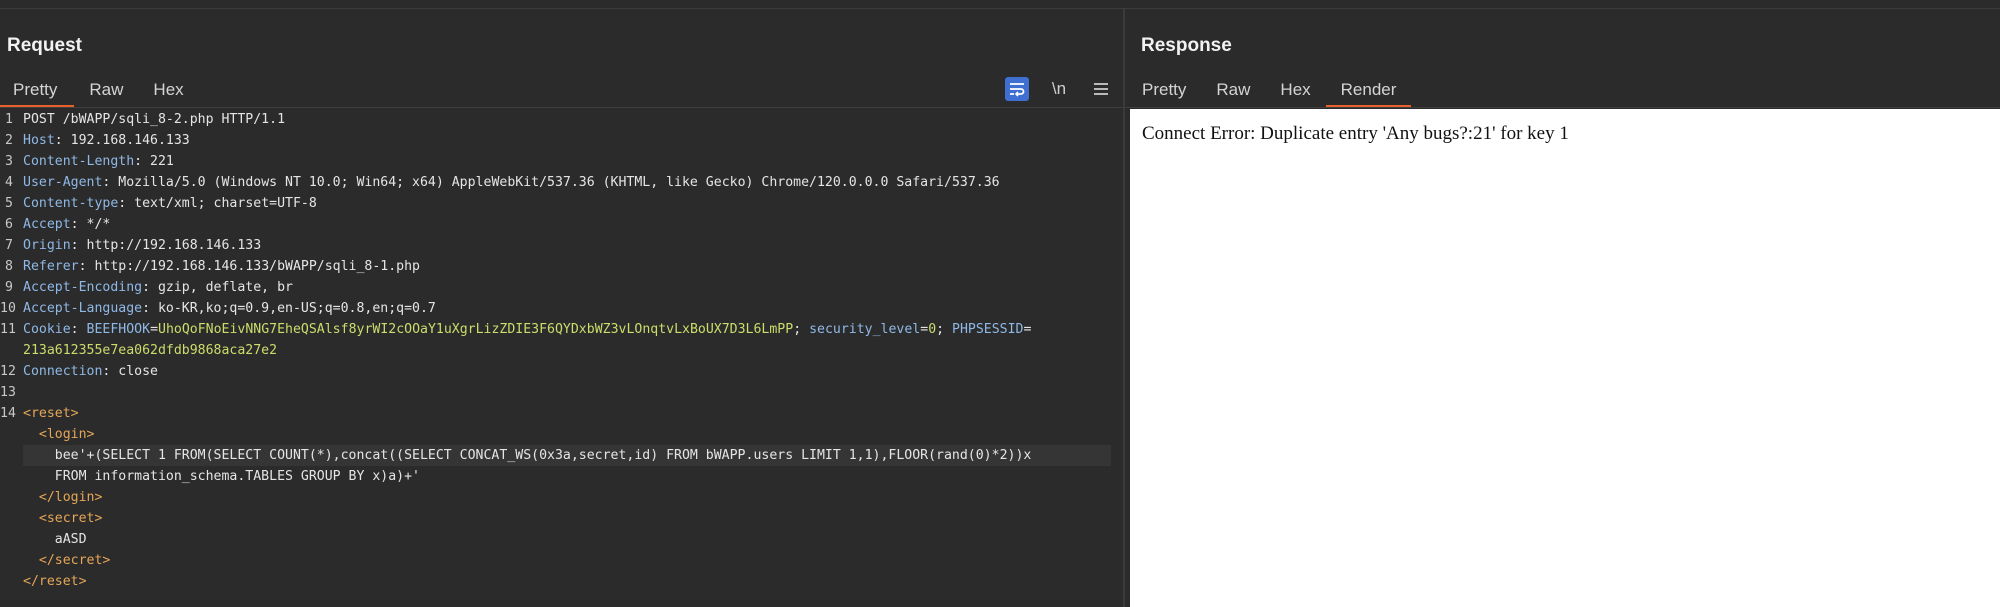 The height and width of the screenshot is (607, 2000). I want to click on code-token: Content-type, so click(71, 203).